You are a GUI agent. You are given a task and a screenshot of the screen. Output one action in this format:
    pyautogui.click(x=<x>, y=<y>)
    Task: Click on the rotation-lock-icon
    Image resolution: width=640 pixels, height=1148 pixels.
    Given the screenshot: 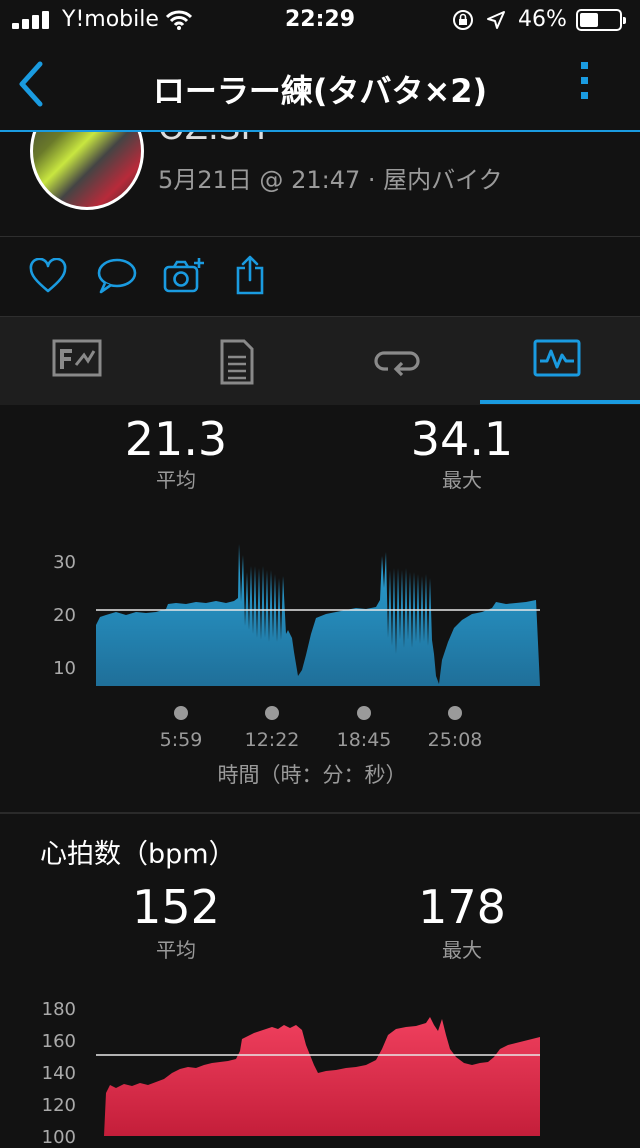 What is the action you would take?
    pyautogui.click(x=463, y=20)
    